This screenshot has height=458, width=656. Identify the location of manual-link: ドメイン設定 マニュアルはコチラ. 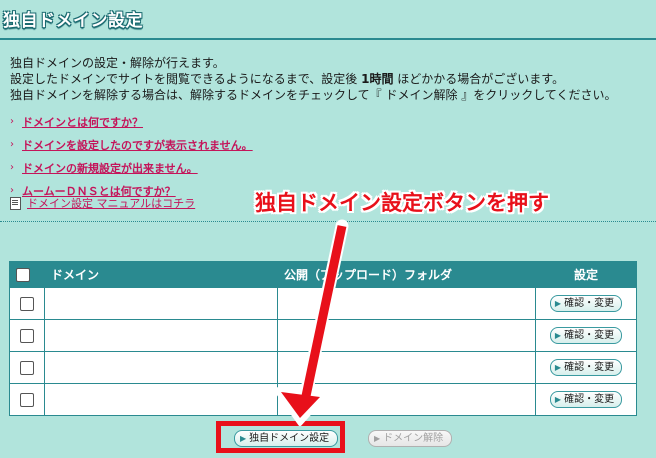
(111, 203).